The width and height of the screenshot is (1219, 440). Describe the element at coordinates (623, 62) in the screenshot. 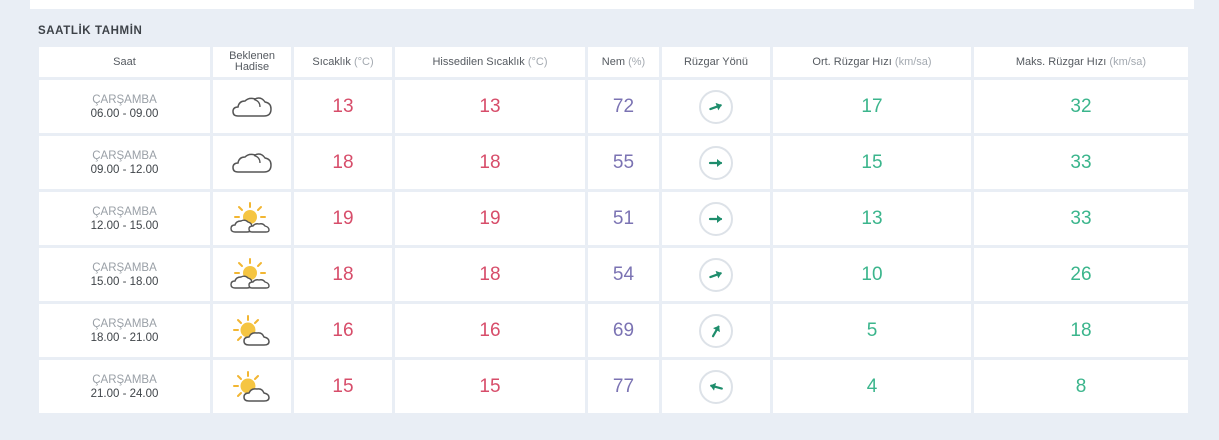

I see `header-humidity: Nem (%)` at that location.